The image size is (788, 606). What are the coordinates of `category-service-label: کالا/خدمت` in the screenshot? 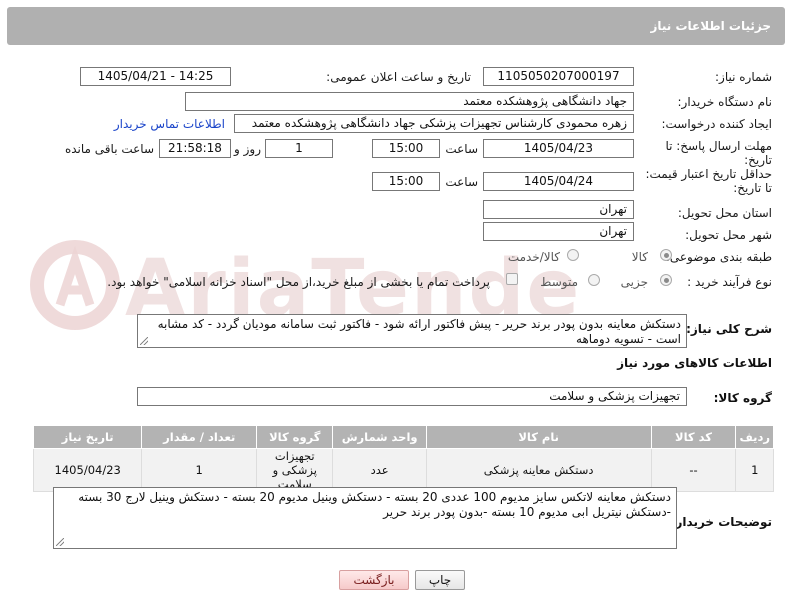 It's located at (533, 257).